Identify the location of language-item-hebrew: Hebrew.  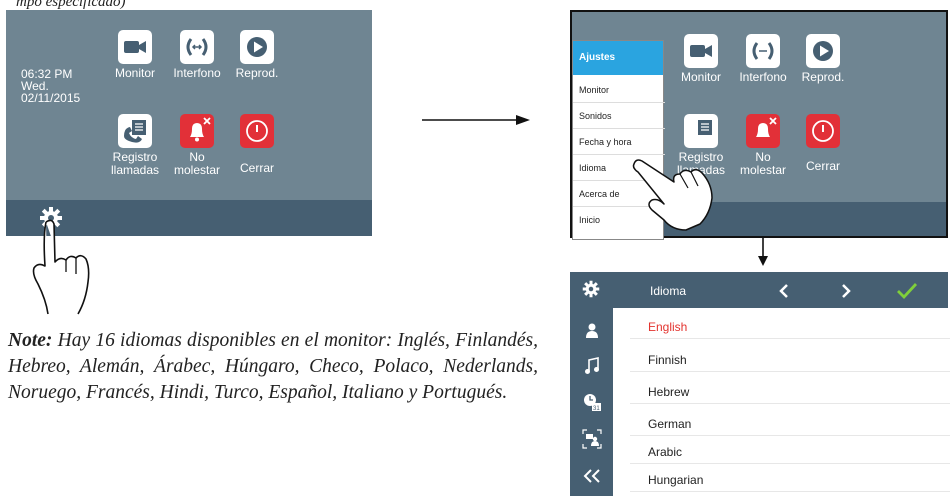
(790, 392).